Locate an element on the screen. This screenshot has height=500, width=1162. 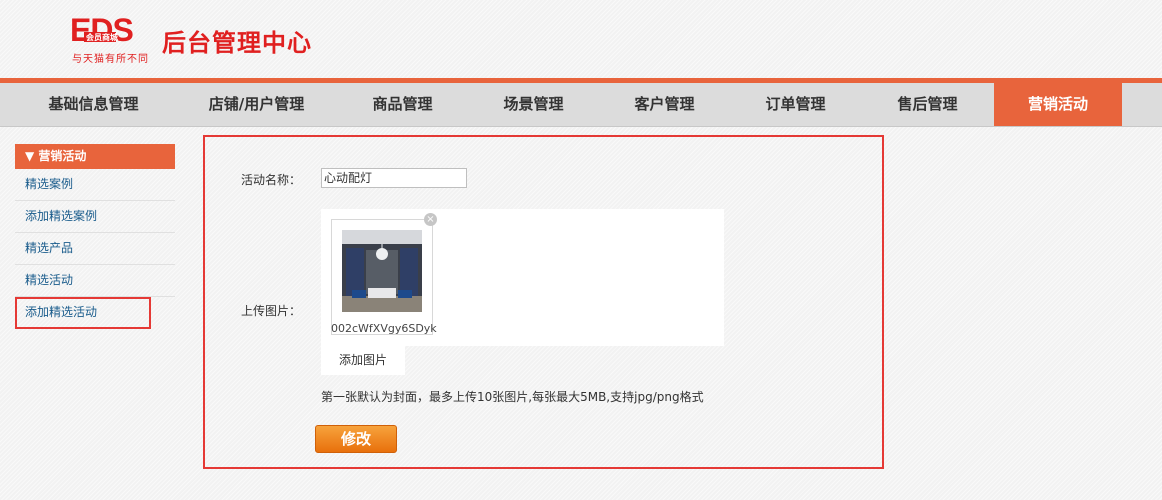
nav-item-after-sales: 售后管理 is located at coordinates (927, 104).